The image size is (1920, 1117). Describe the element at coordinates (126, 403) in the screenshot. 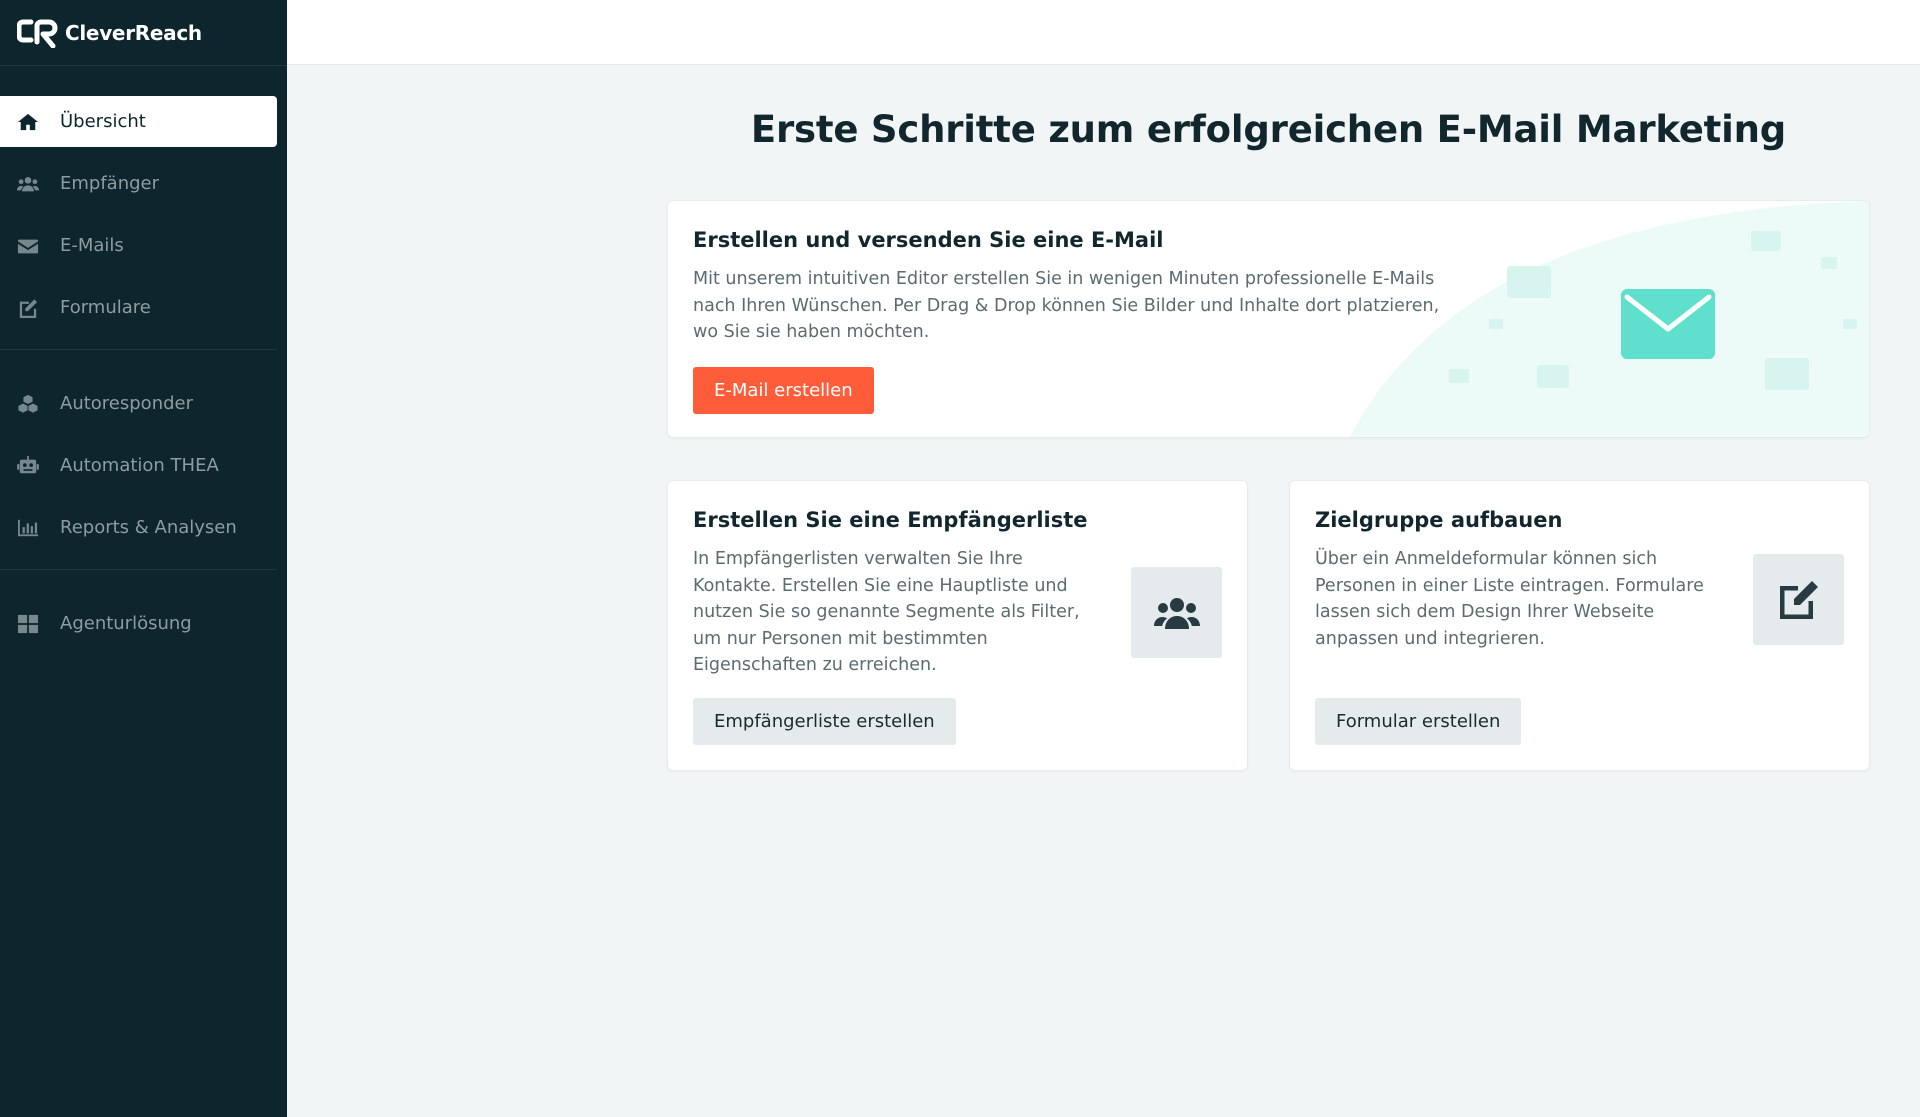

I see `sidebar-item-label: Autoresponder` at that location.